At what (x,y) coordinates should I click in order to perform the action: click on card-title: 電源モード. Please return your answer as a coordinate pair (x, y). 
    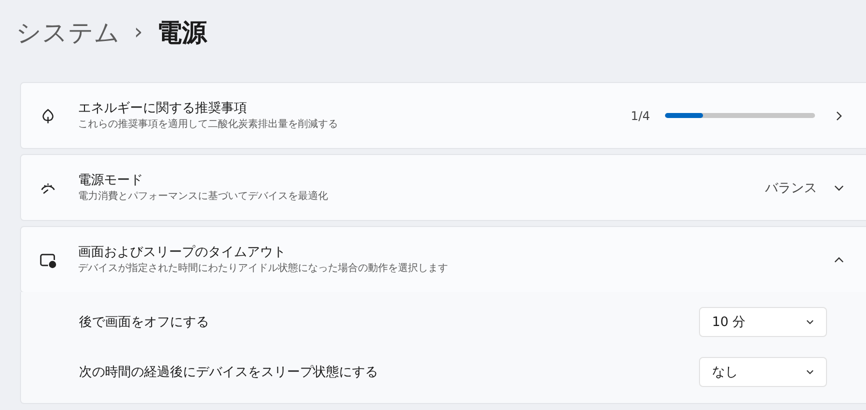
    Looking at the image, I should click on (111, 181).